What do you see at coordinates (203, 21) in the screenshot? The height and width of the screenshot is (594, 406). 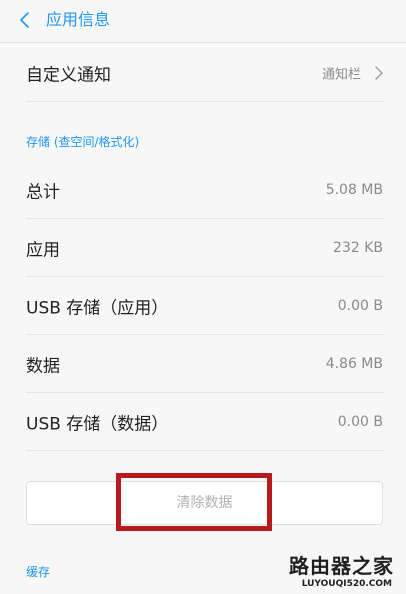 I see `app-header: 应用信息` at bounding box center [203, 21].